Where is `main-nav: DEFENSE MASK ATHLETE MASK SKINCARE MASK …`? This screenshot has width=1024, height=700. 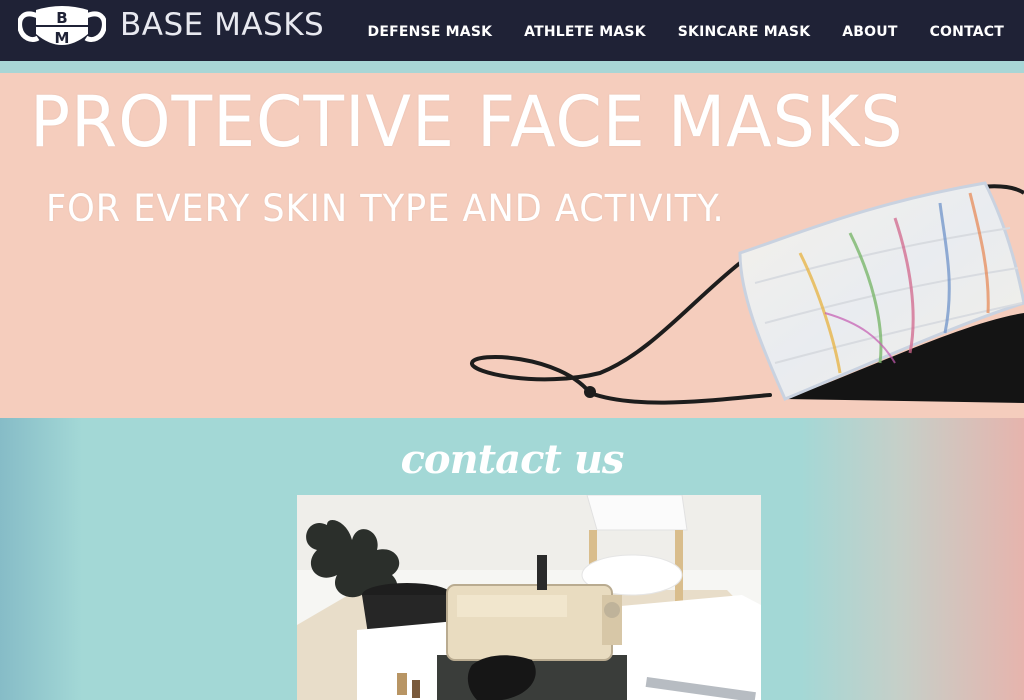
main-nav: DEFENSE MASK ATHLETE MASK SKINCARE MASK … is located at coordinates (686, 32).